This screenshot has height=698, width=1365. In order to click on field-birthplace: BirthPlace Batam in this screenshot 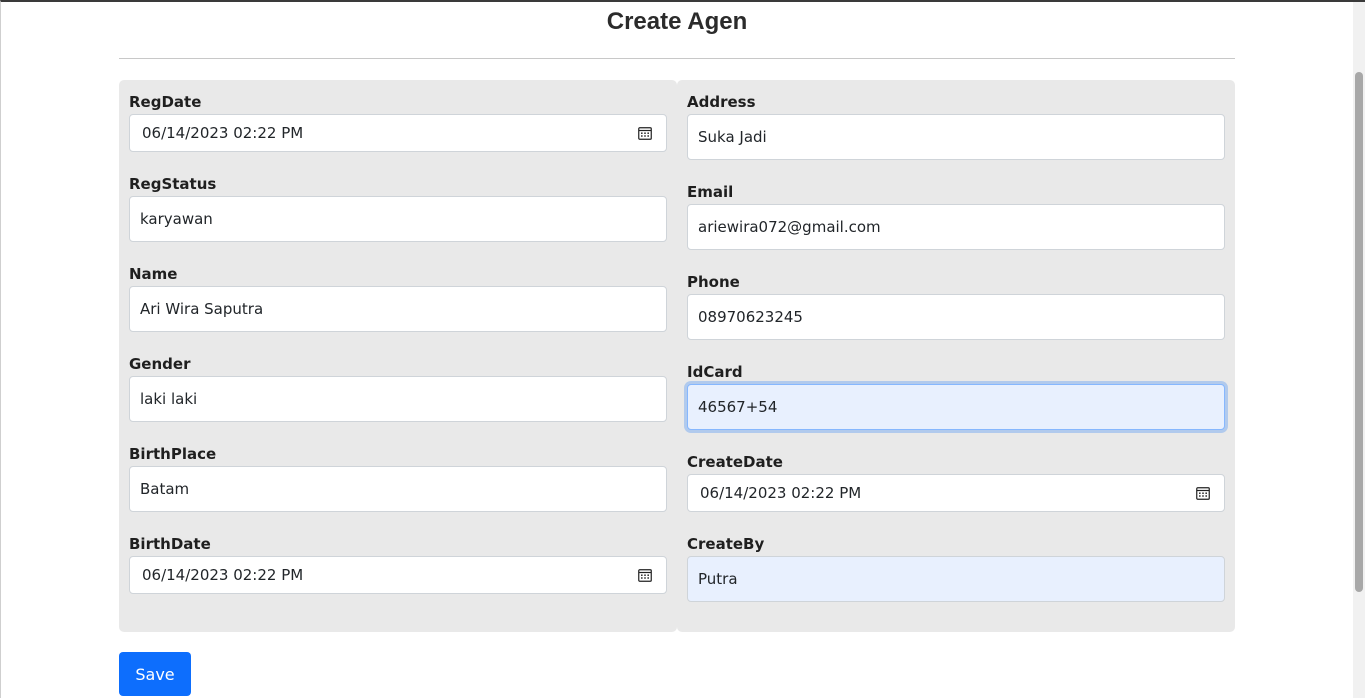, I will do `click(398, 478)`.